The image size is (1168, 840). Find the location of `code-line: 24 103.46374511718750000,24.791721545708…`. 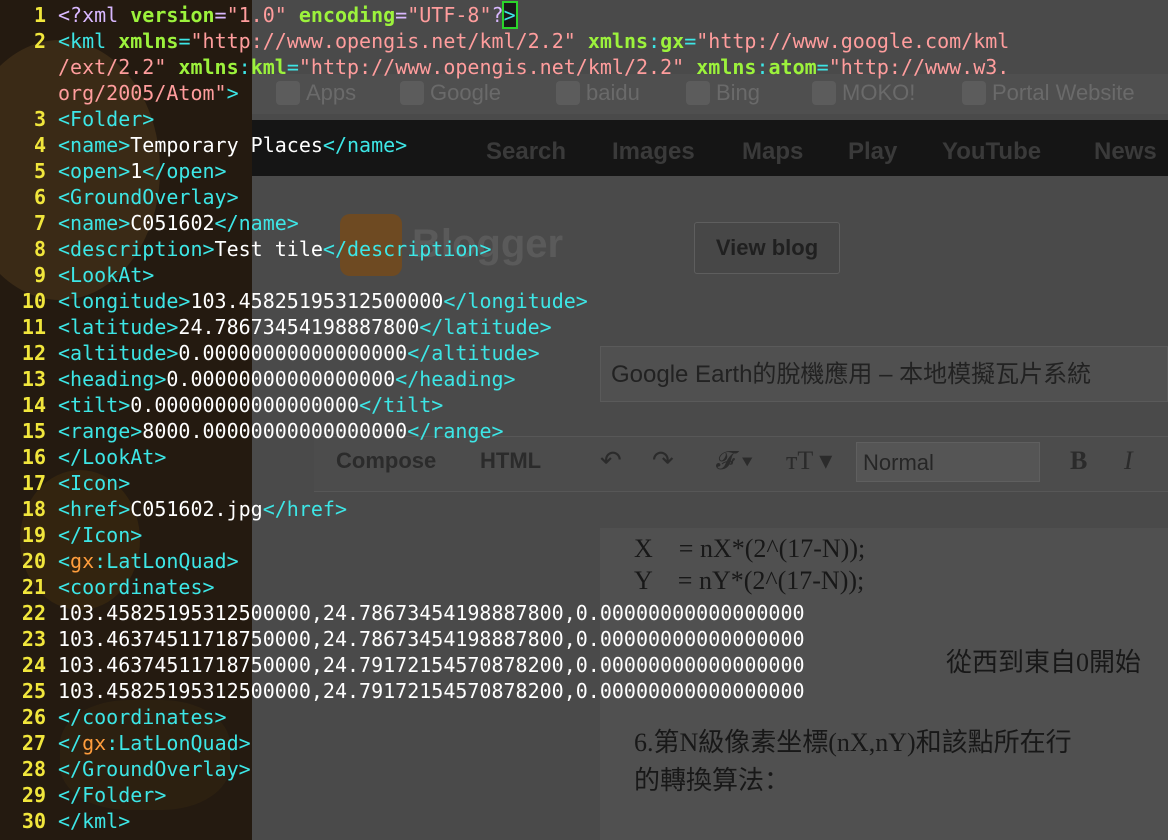

code-line: 24 103.46374511718750000,24.791721545708… is located at coordinates (584, 665).